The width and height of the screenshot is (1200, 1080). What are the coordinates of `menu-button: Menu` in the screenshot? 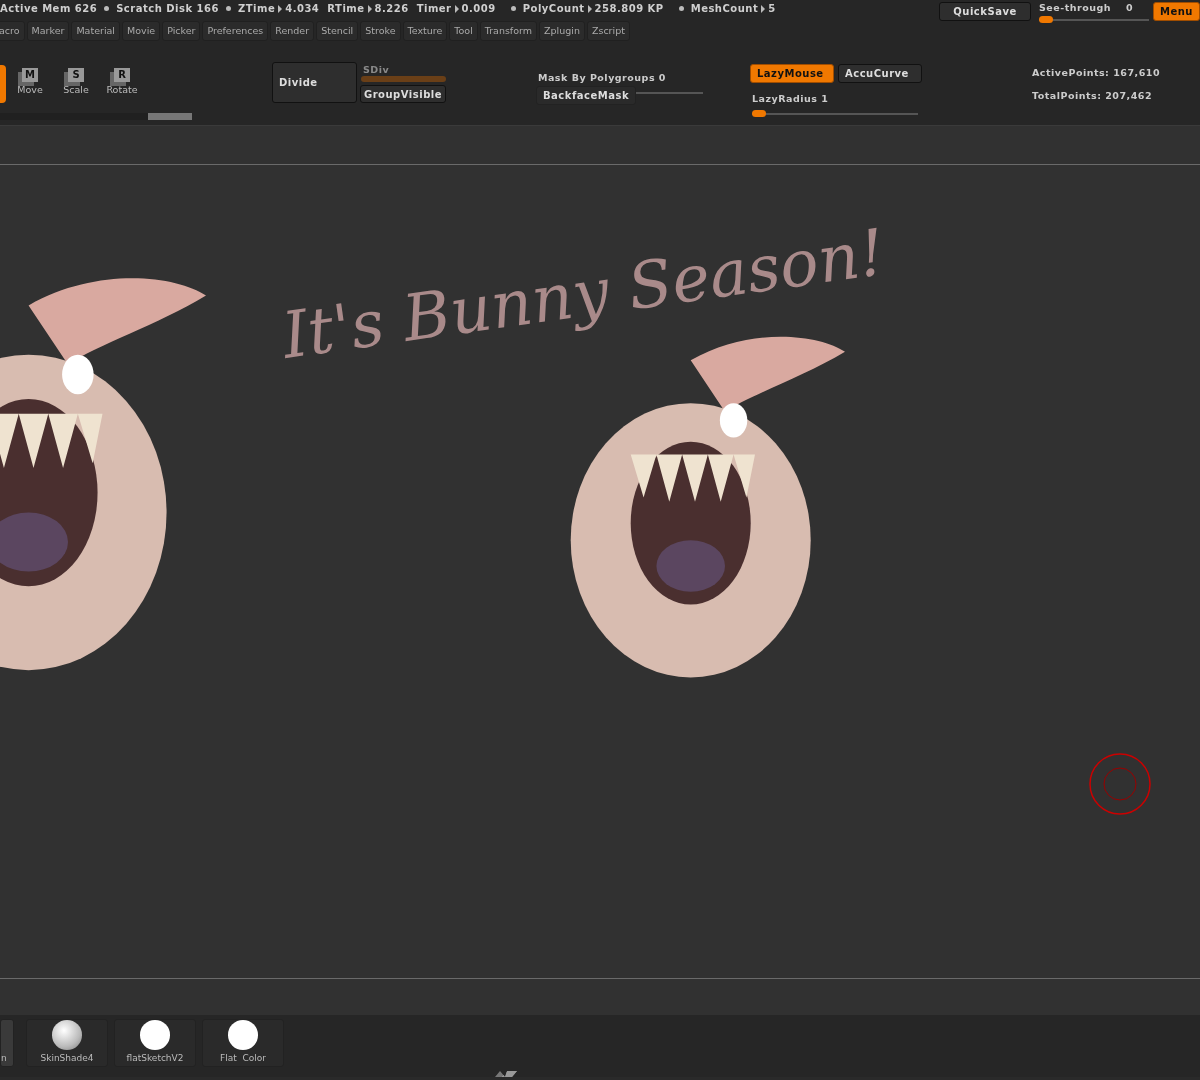 It's located at (1176, 11).